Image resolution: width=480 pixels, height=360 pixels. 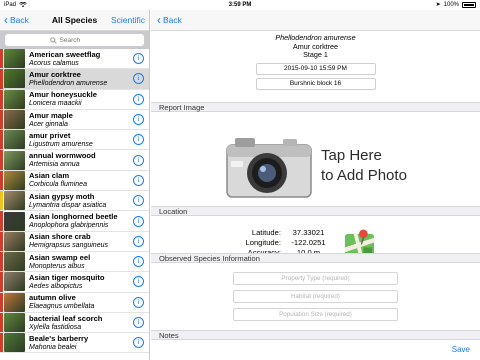 I want to click on habitat-field, so click(x=315, y=296).